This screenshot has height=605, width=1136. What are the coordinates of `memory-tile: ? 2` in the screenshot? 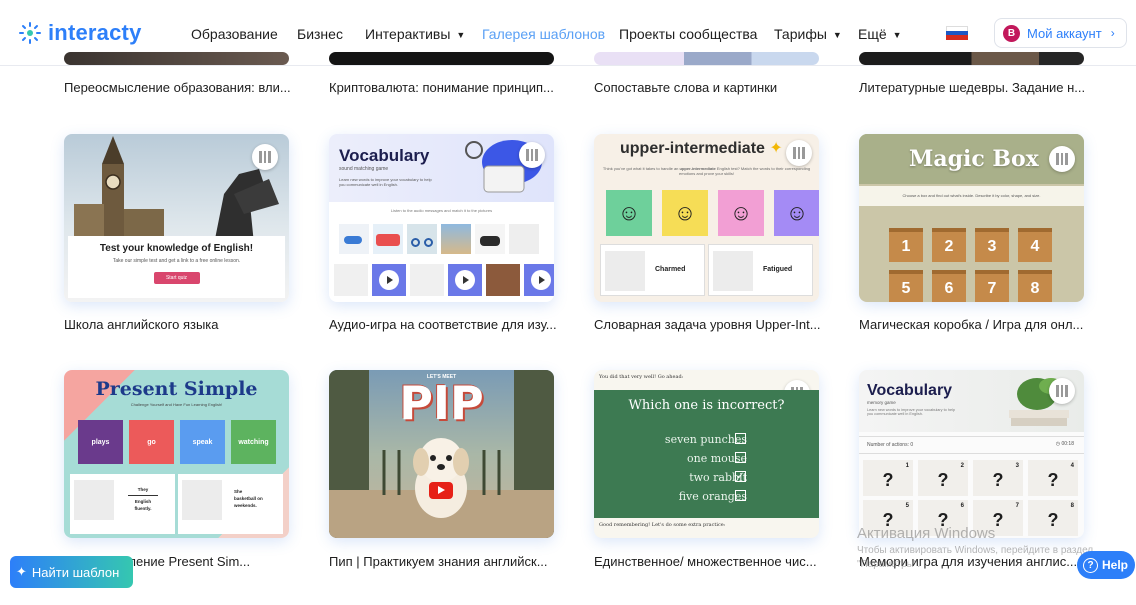 It's located at (943, 478).